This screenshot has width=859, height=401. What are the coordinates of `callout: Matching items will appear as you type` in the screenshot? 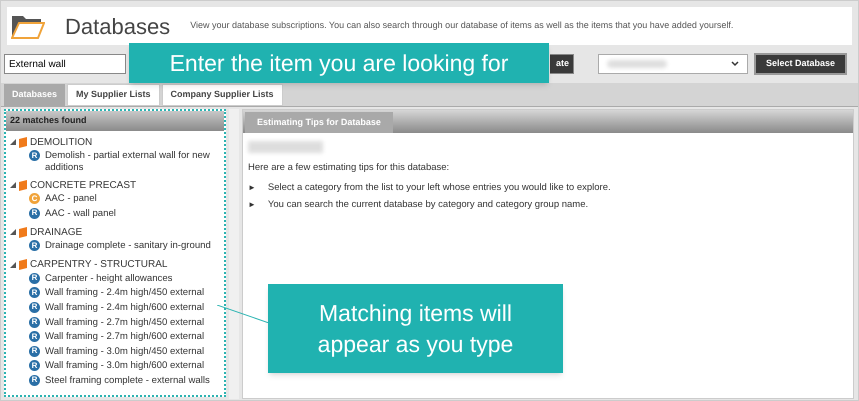 It's located at (415, 328).